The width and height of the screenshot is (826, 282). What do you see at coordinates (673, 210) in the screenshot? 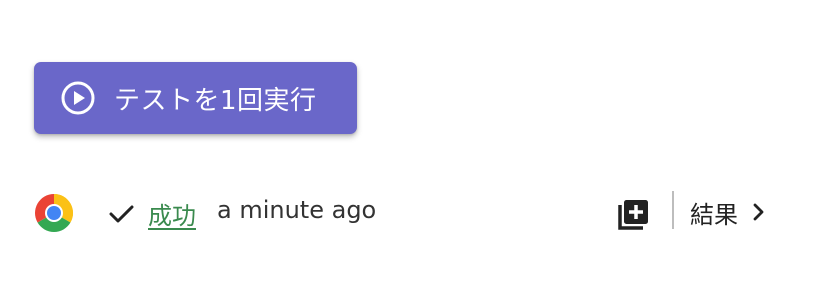
I see `divider` at bounding box center [673, 210].